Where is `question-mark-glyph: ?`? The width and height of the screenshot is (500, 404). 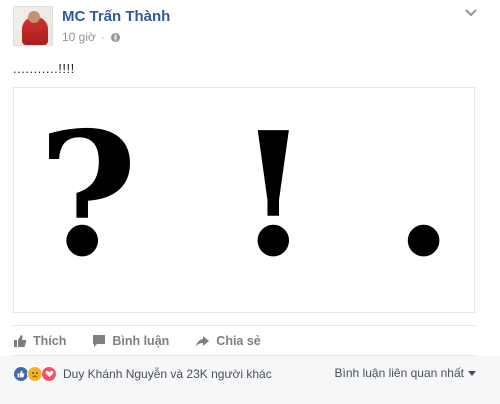 question-mark-glyph: ? is located at coordinates (88, 195).